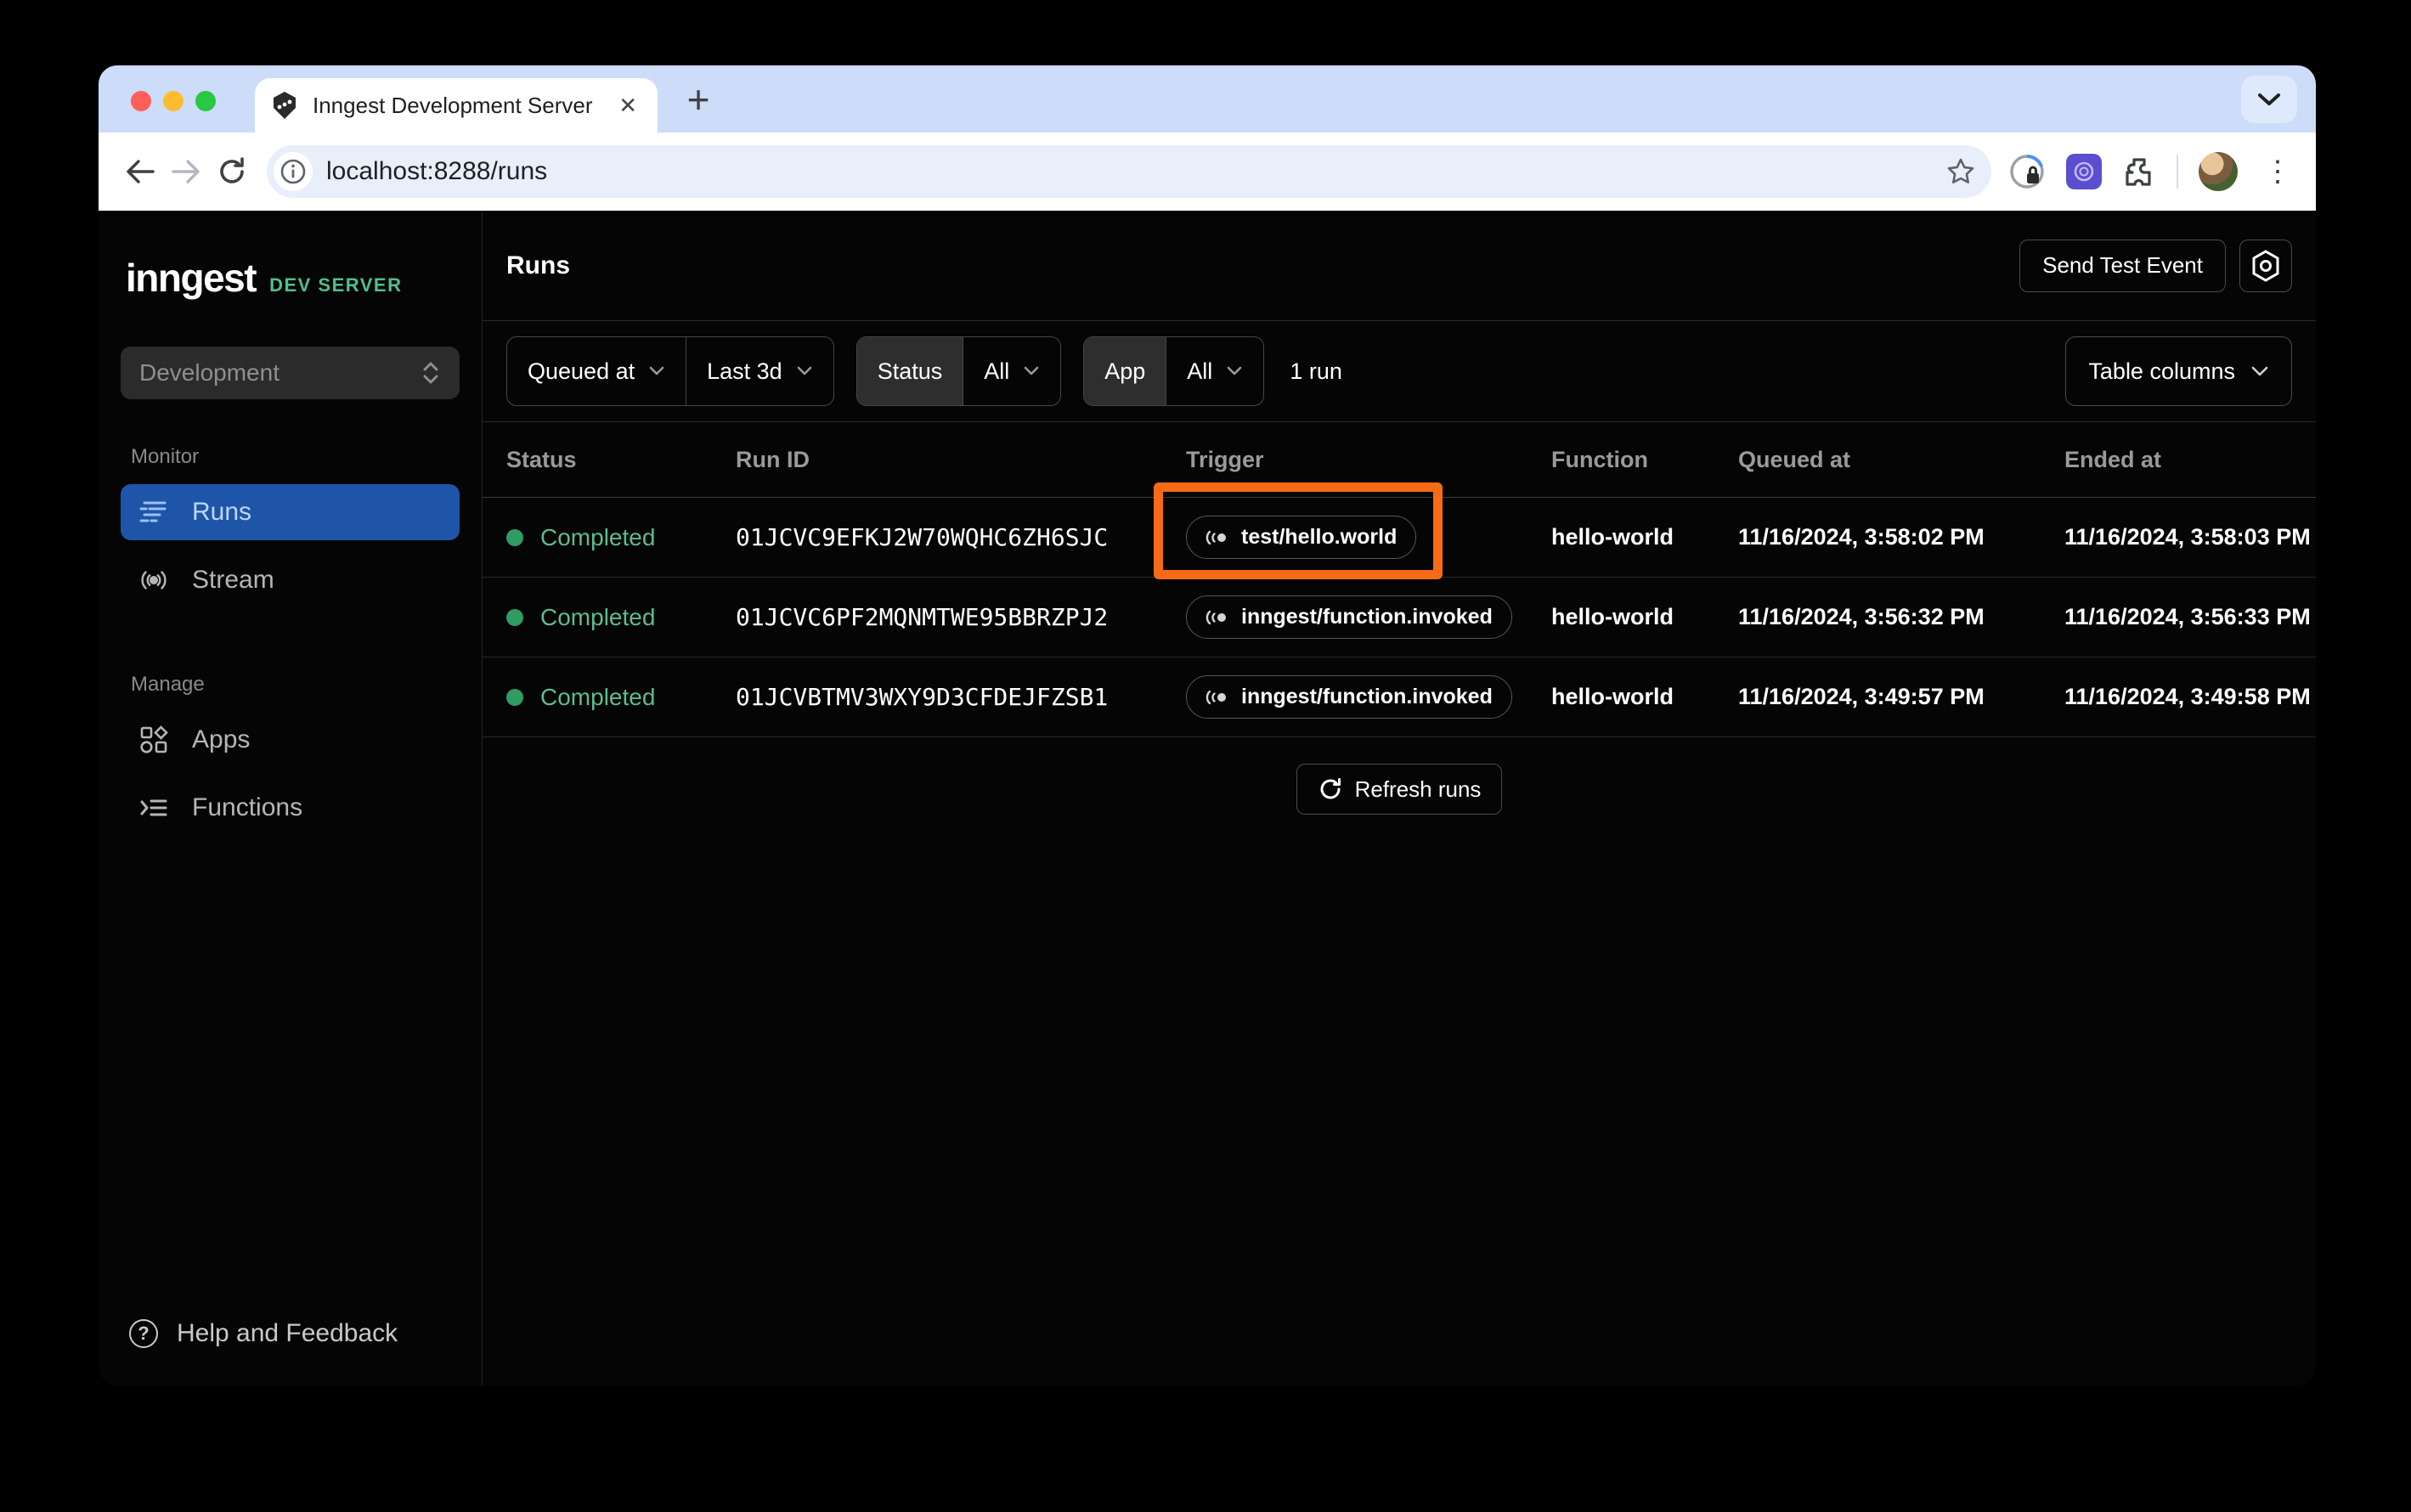 This screenshot has height=1512, width=2411. What do you see at coordinates (290, 512) in the screenshot?
I see `sidebar-item-runs: Runs` at bounding box center [290, 512].